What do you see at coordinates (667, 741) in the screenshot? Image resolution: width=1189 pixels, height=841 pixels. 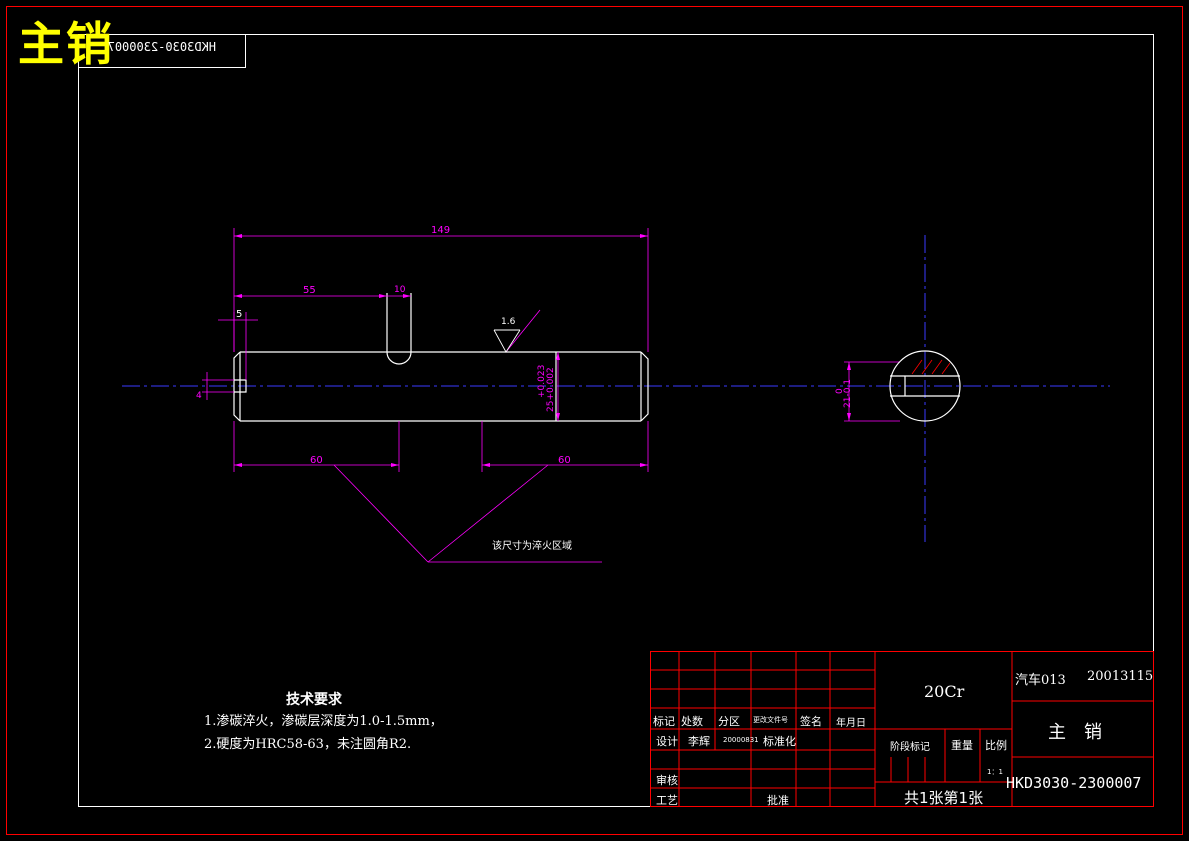 I see `tb-design: 设计` at bounding box center [667, 741].